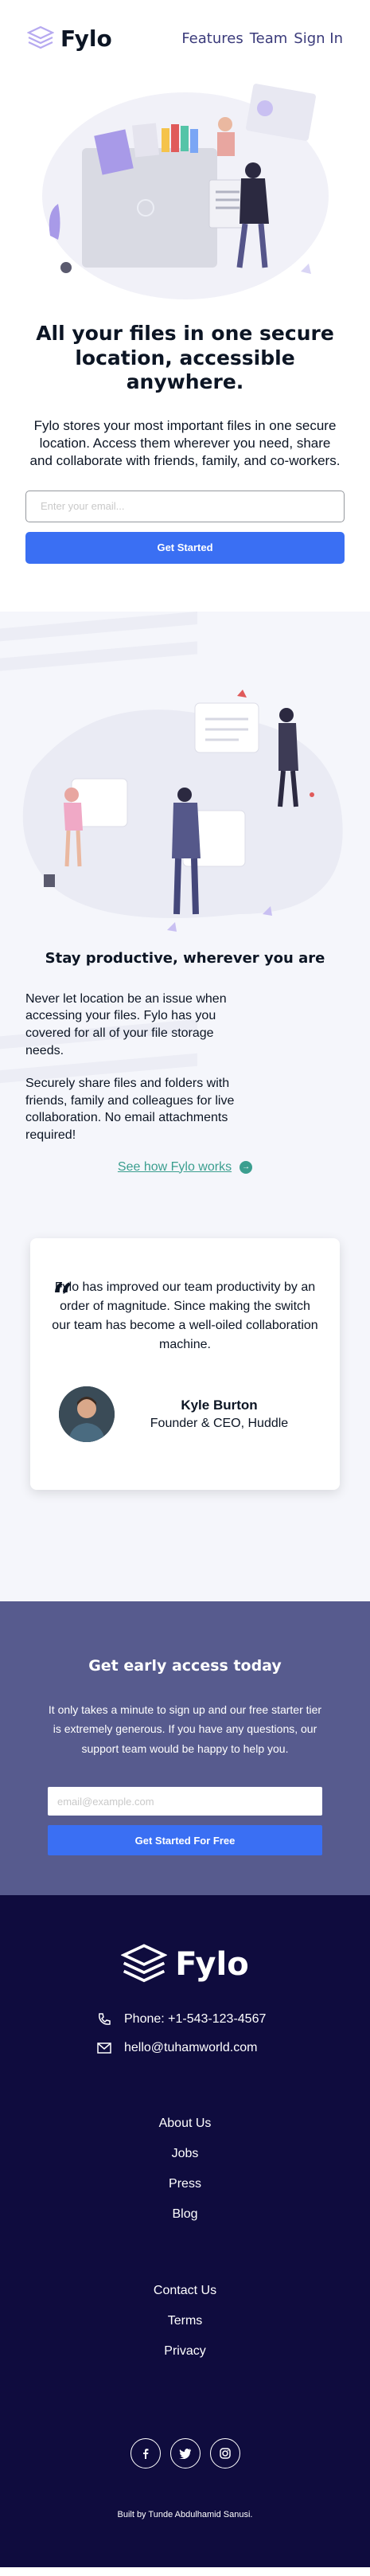  What do you see at coordinates (185, 2184) in the screenshot?
I see `footer-link-press: Press` at bounding box center [185, 2184].